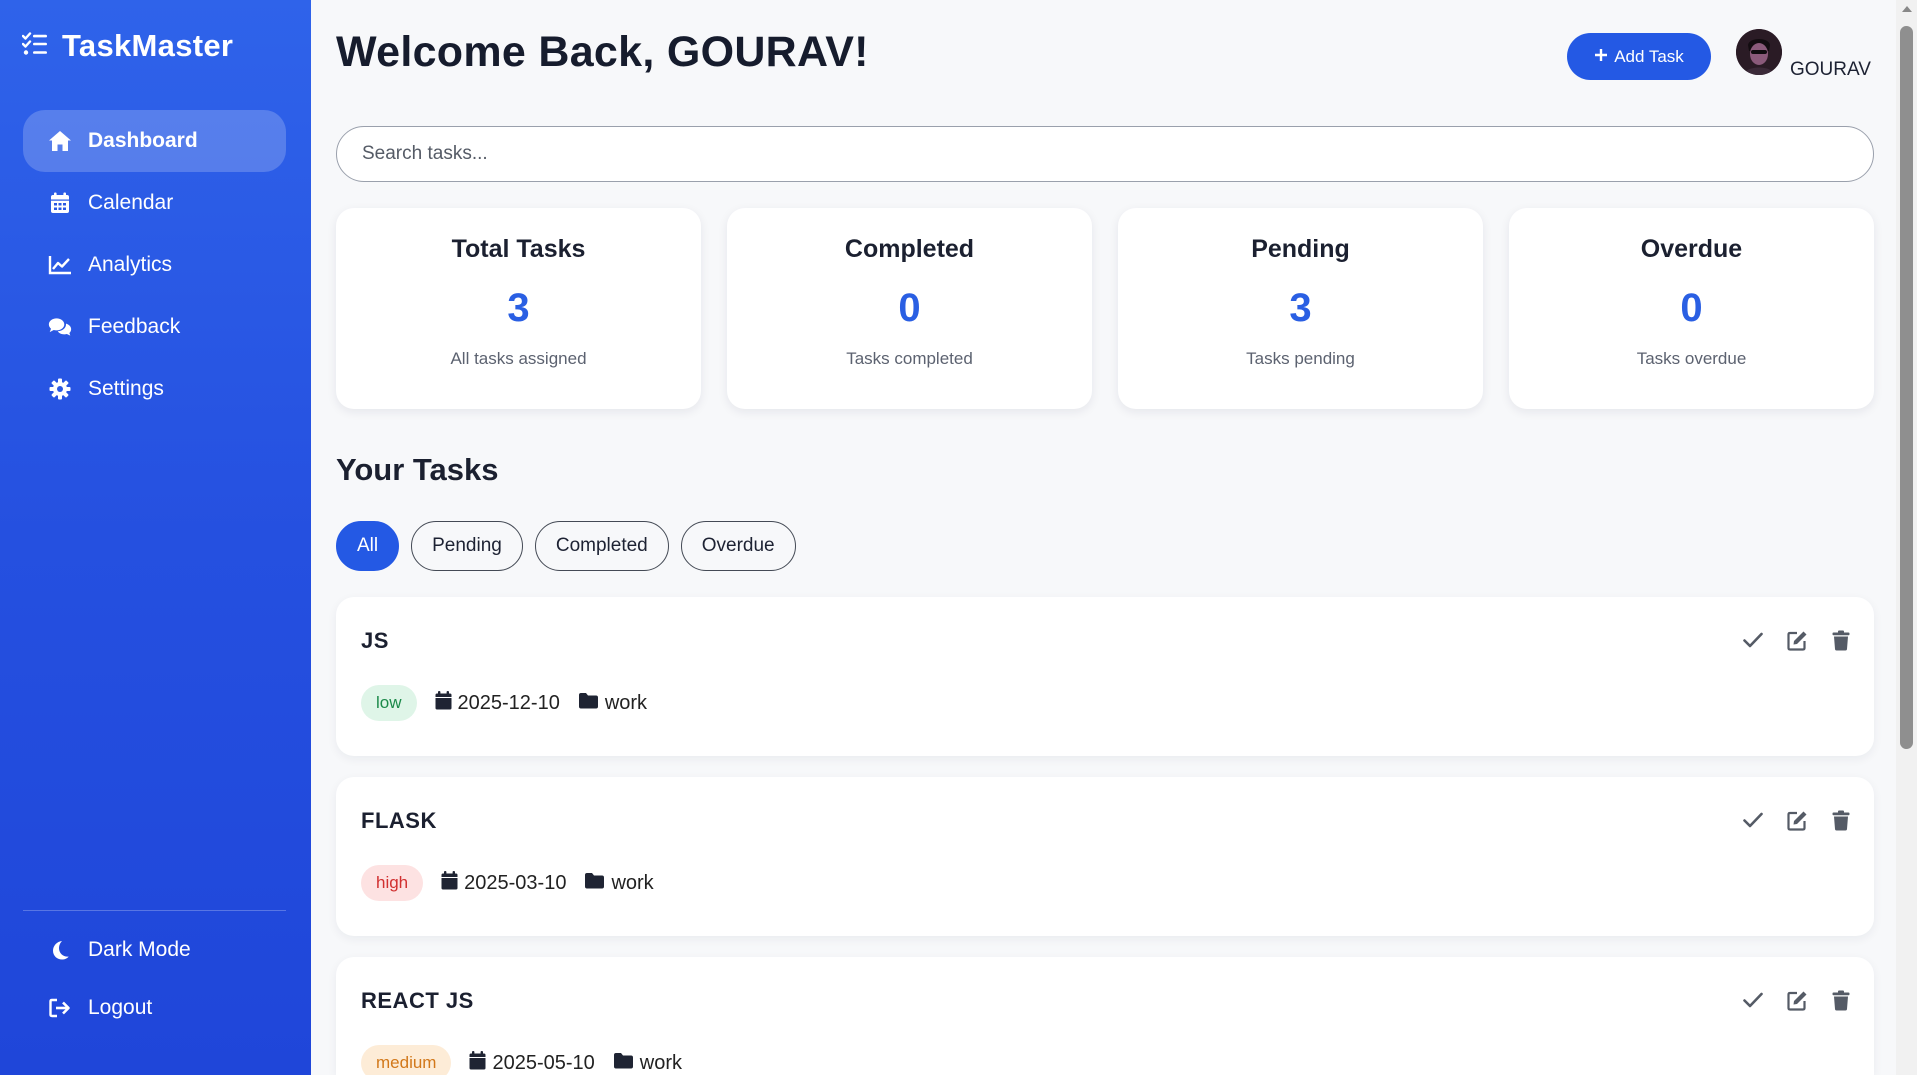 This screenshot has height=1075, width=1917. What do you see at coordinates (467, 546) in the screenshot?
I see `filter-pending: Pending` at bounding box center [467, 546].